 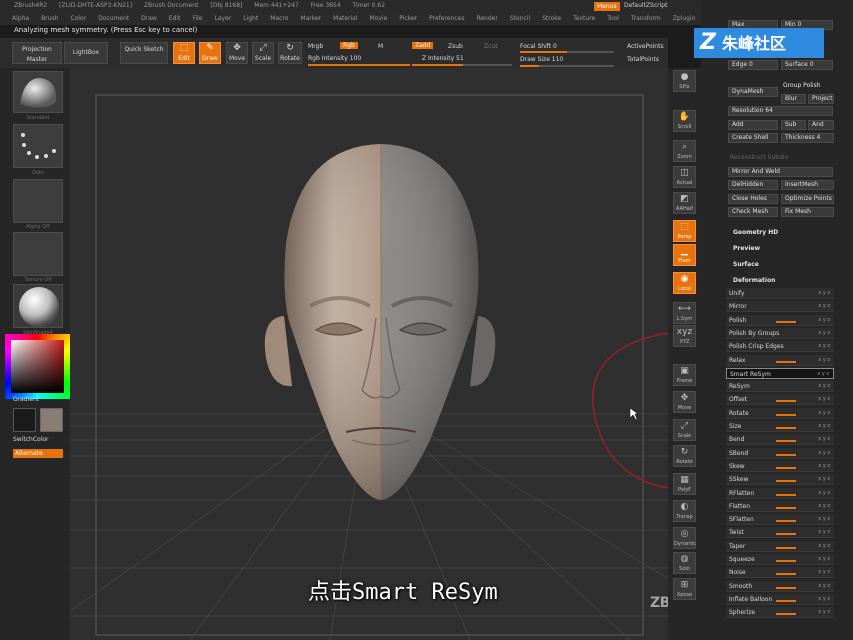 I want to click on menu-document: Document, so click(x=113, y=18).